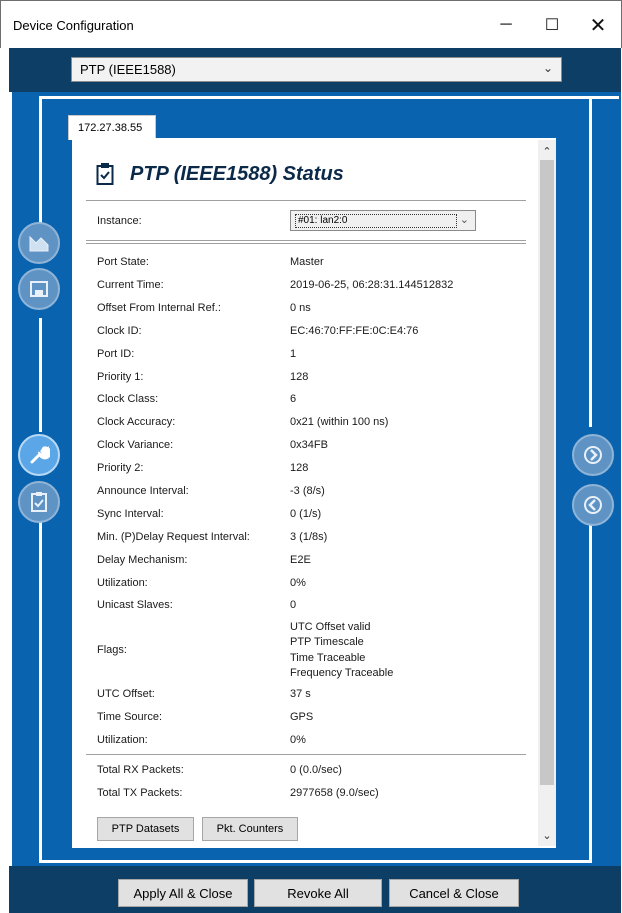  I want to click on status-row-label: Min. (P)Delay Request Interval:, so click(173, 537).